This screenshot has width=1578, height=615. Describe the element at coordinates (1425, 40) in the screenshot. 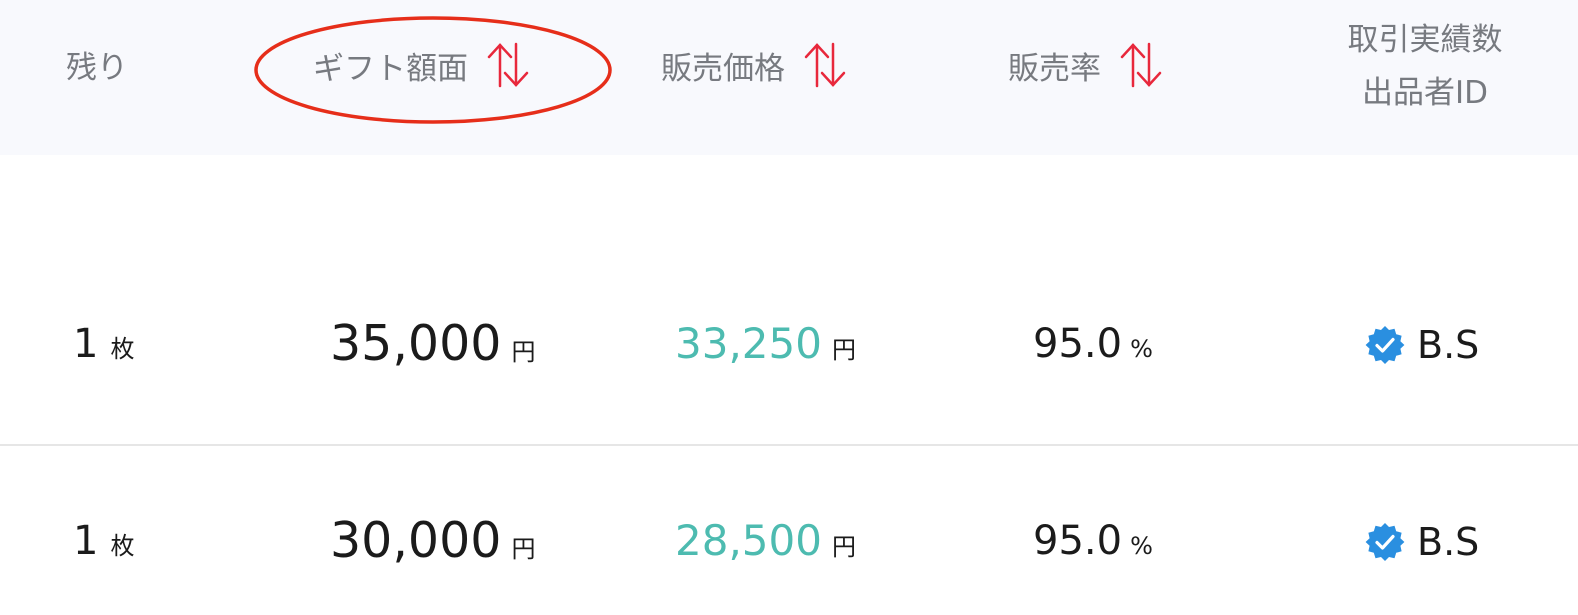

I see `header-trade-count-label: 取引実績数` at that location.